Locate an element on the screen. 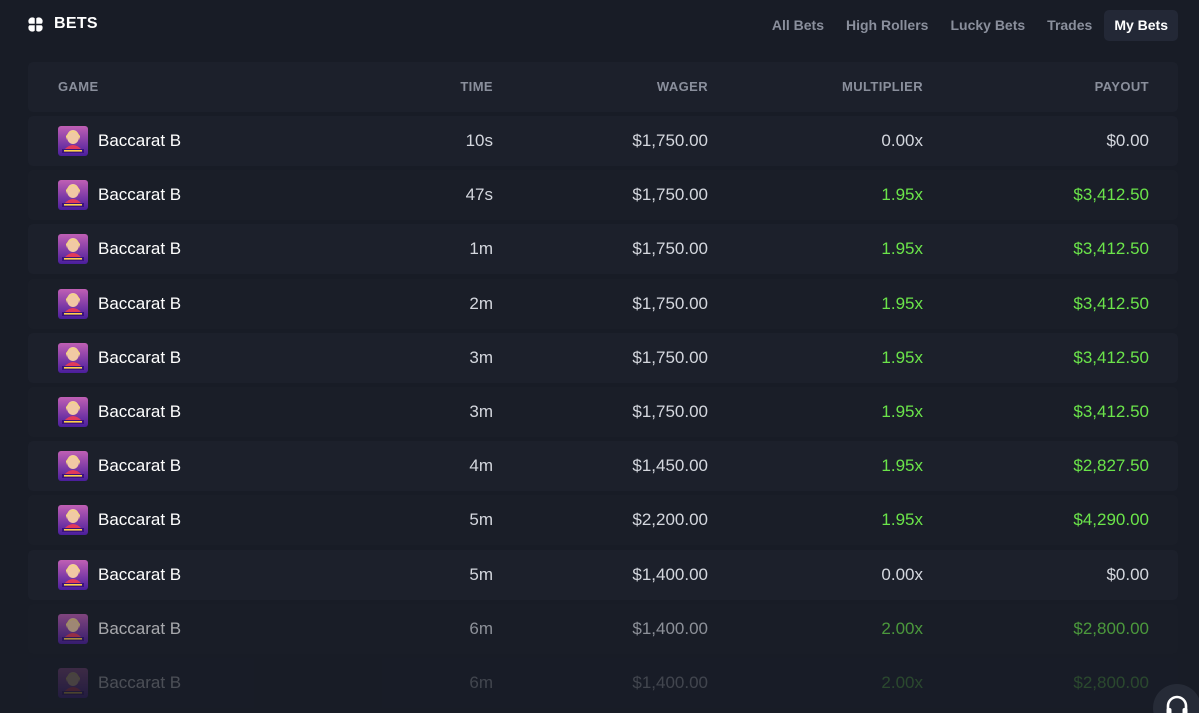 This screenshot has height=713, width=1199. tab-my-bets: My Bets is located at coordinates (1141, 25).